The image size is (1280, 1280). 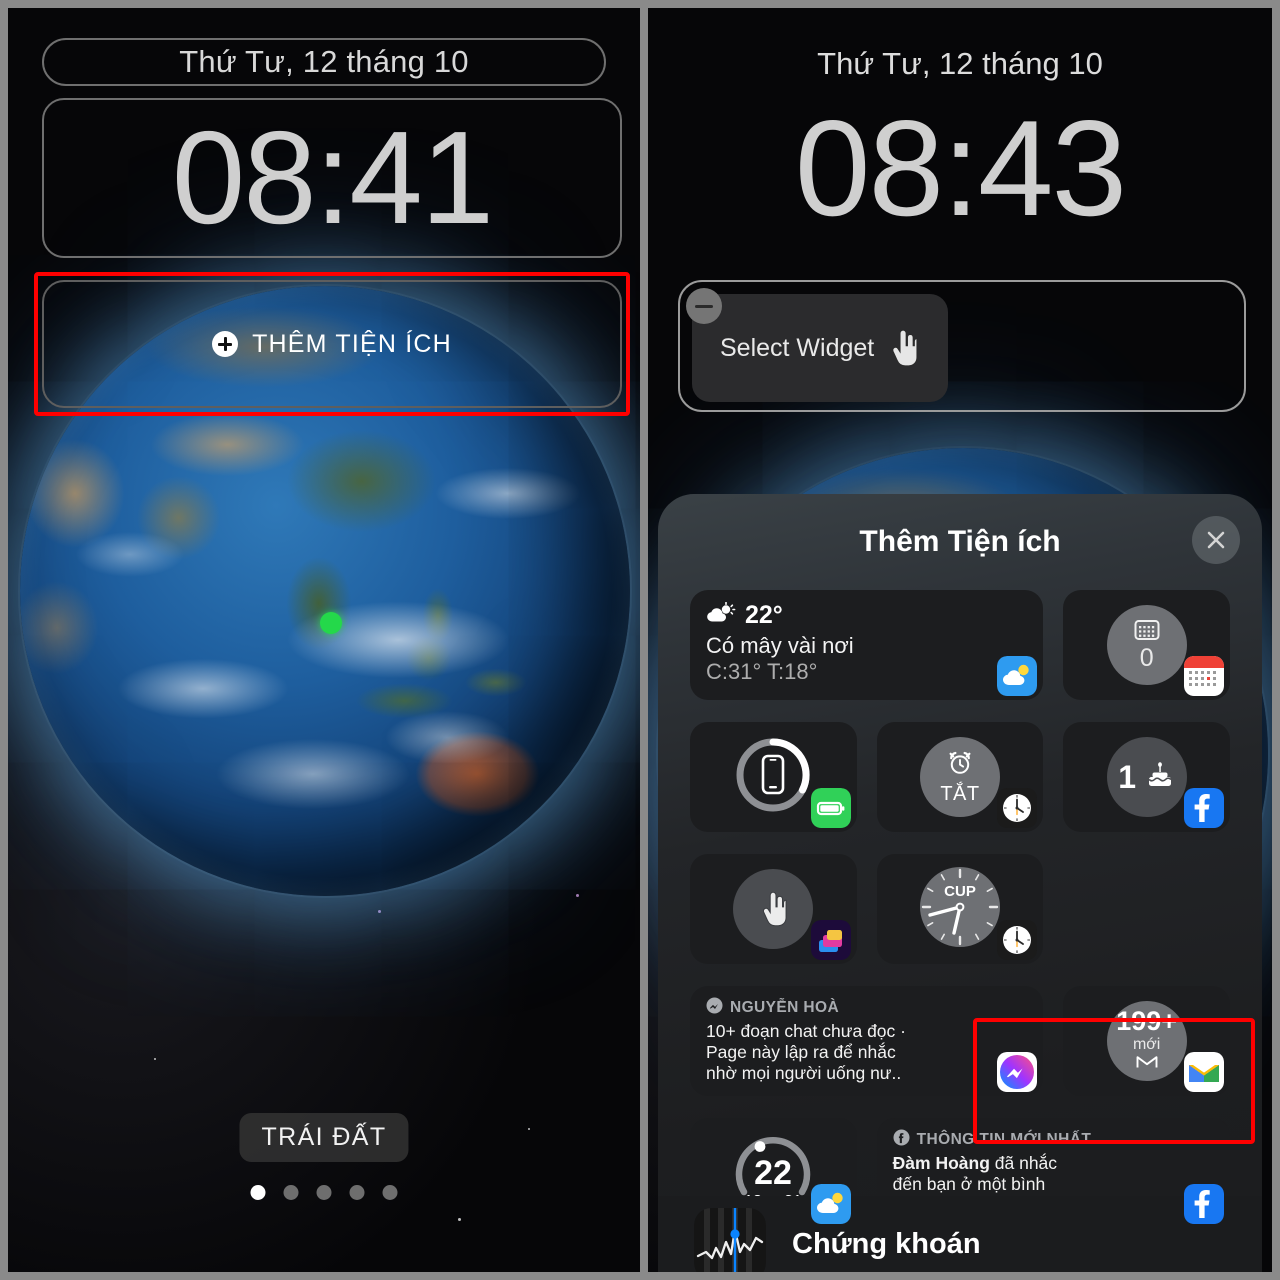 What do you see at coordinates (830, 940) in the screenshot?
I see `widgetsmith-app-icon` at bounding box center [830, 940].